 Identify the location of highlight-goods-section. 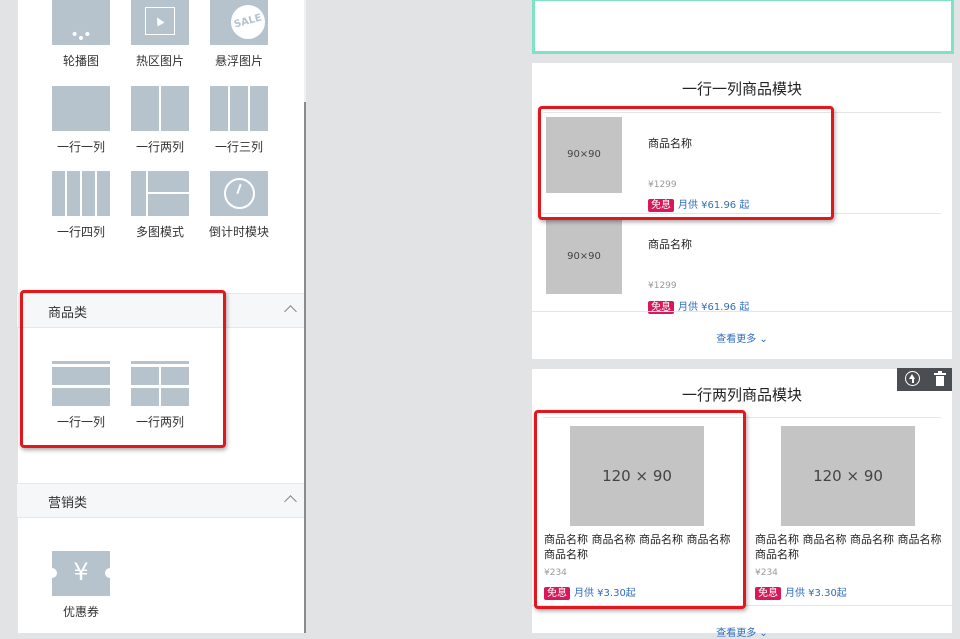
(123, 369).